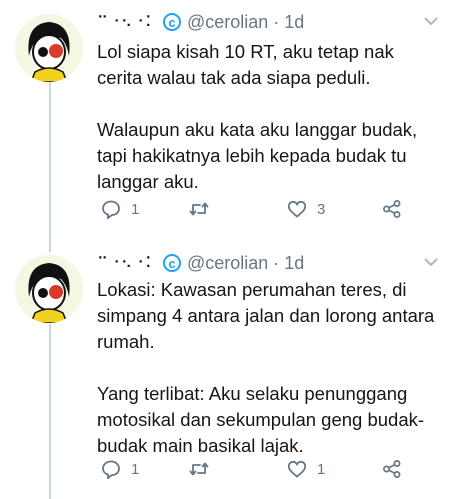 The width and height of the screenshot is (460, 499). What do you see at coordinates (200, 445) in the screenshot?
I see `text-line: budak main basikal lajak.` at bounding box center [200, 445].